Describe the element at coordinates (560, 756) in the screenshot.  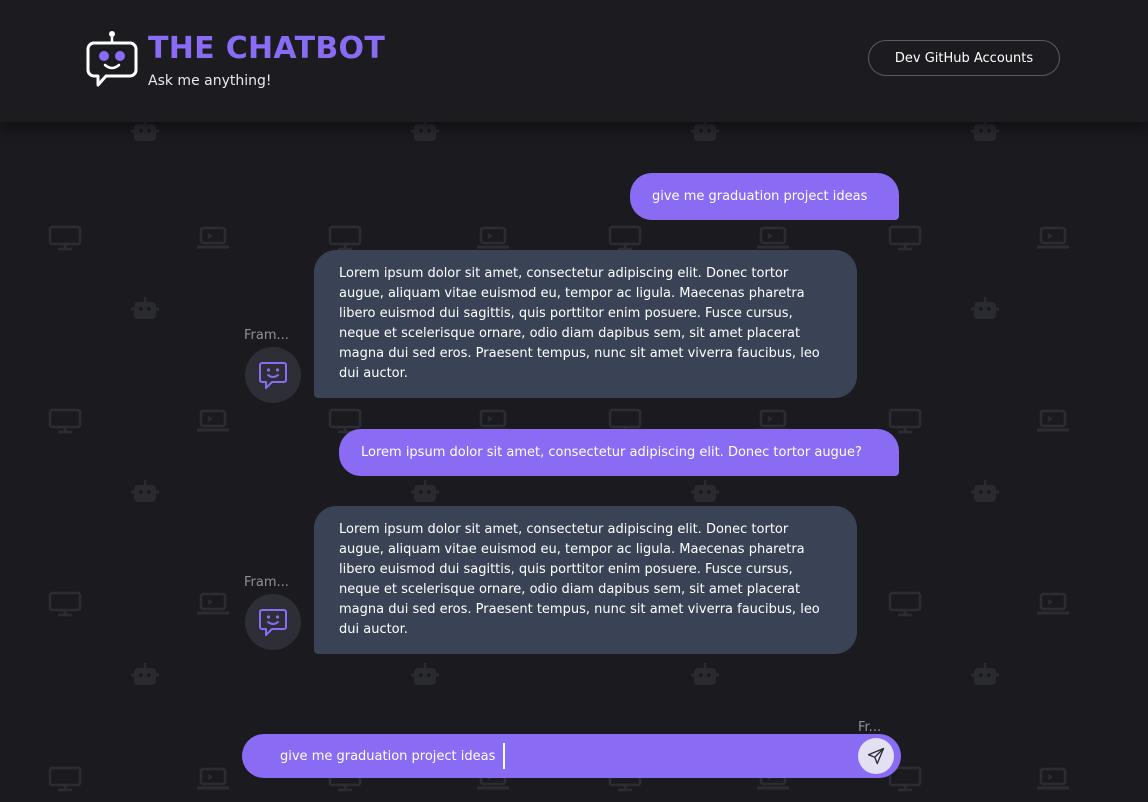
I see `message-input` at that location.